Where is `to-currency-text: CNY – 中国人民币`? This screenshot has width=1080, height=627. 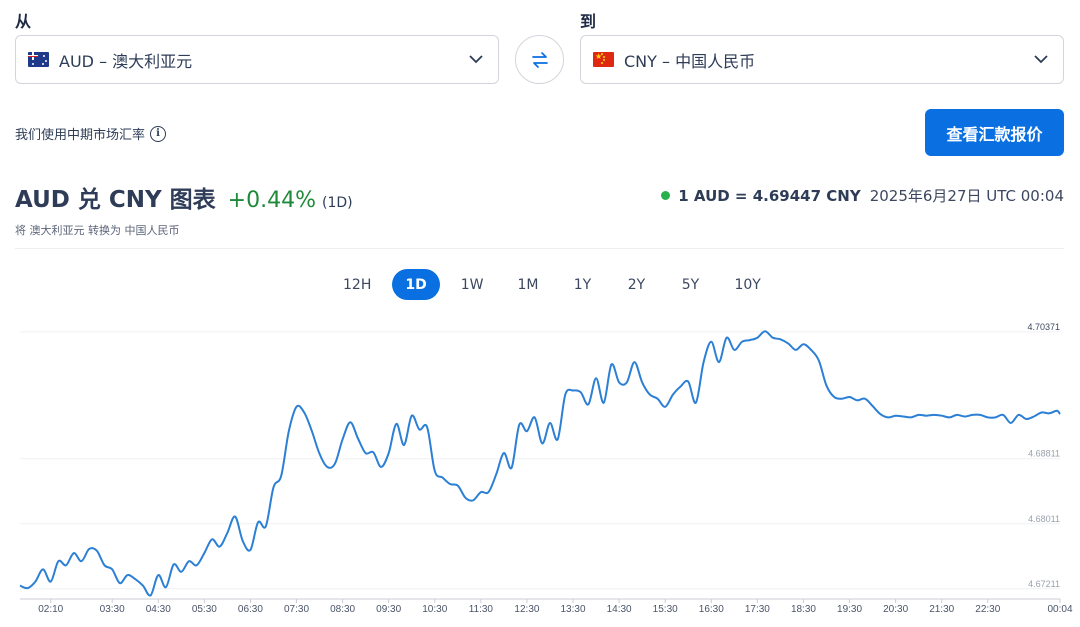 to-currency-text: CNY – 中国人民币 is located at coordinates (690, 61).